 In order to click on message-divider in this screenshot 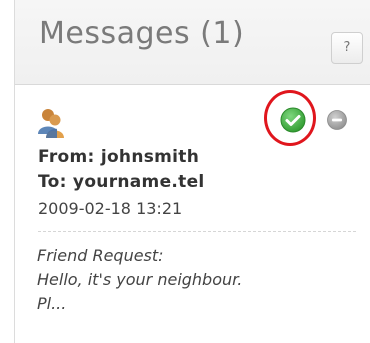, I will do `click(197, 231)`.